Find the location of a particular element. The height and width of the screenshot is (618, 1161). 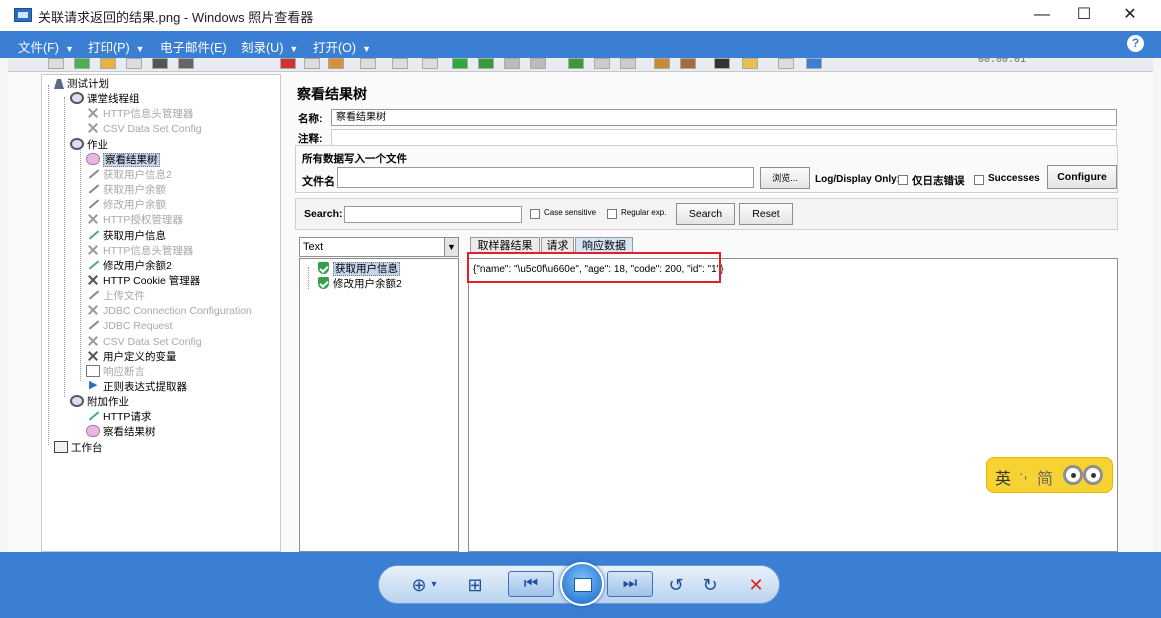

viewer-control-bar: ⊕ ▾ ⊞ ⏮ ⏭ ↺ ↻ ✕ is located at coordinates (580, 585).